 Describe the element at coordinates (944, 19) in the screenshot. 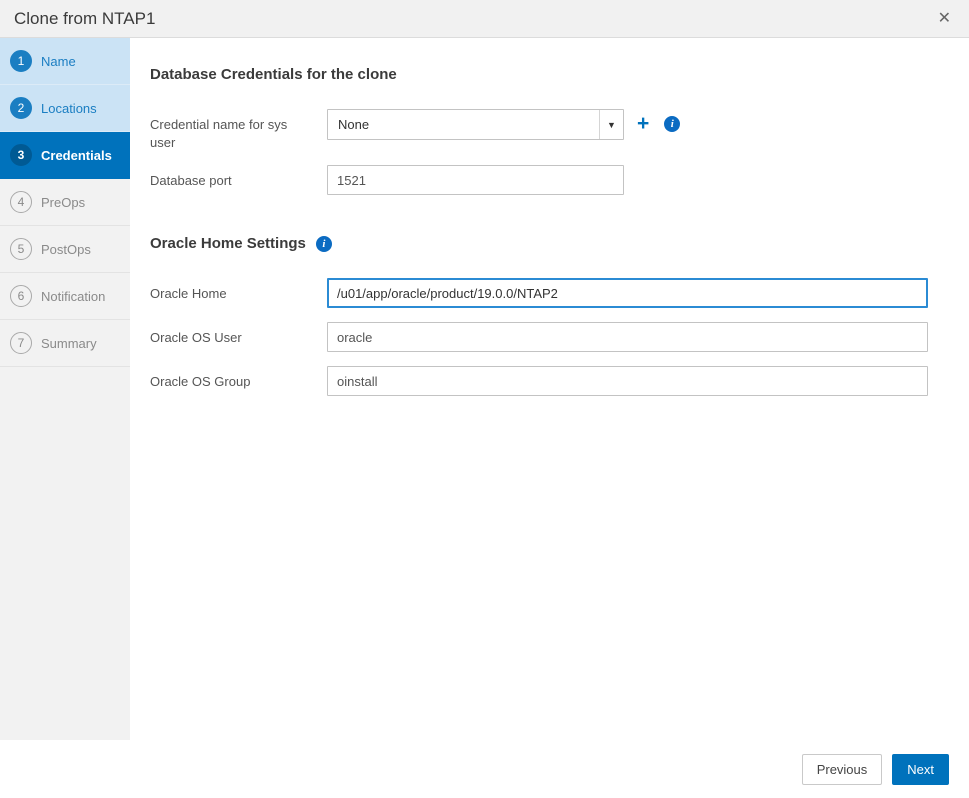

I see `close-icon: ✕` at that location.